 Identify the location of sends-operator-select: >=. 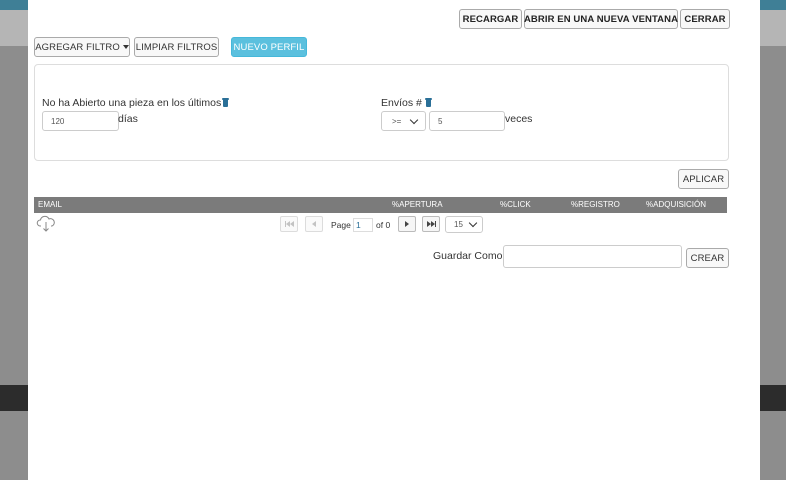
(403, 121).